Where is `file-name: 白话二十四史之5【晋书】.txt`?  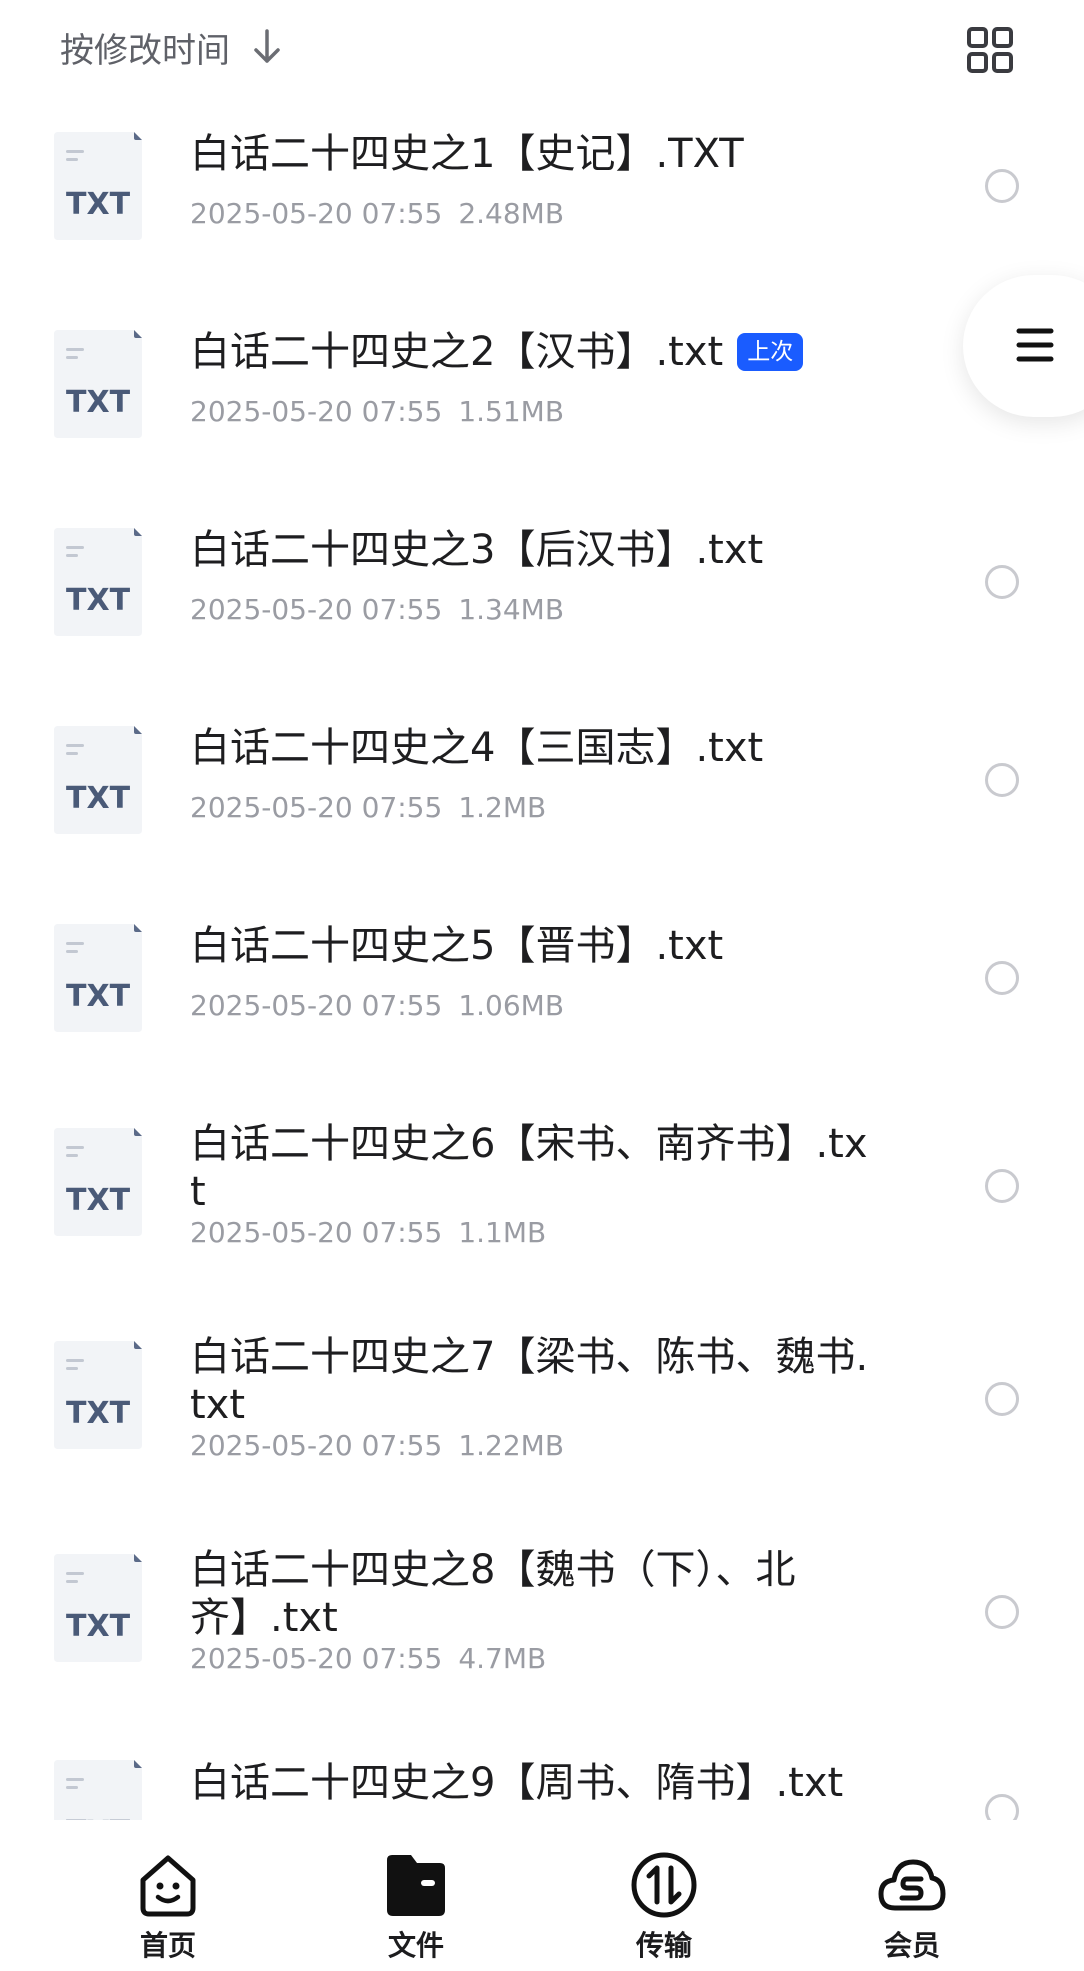
file-name: 白话二十四史之5【晋书】.txt is located at coordinates (535, 946).